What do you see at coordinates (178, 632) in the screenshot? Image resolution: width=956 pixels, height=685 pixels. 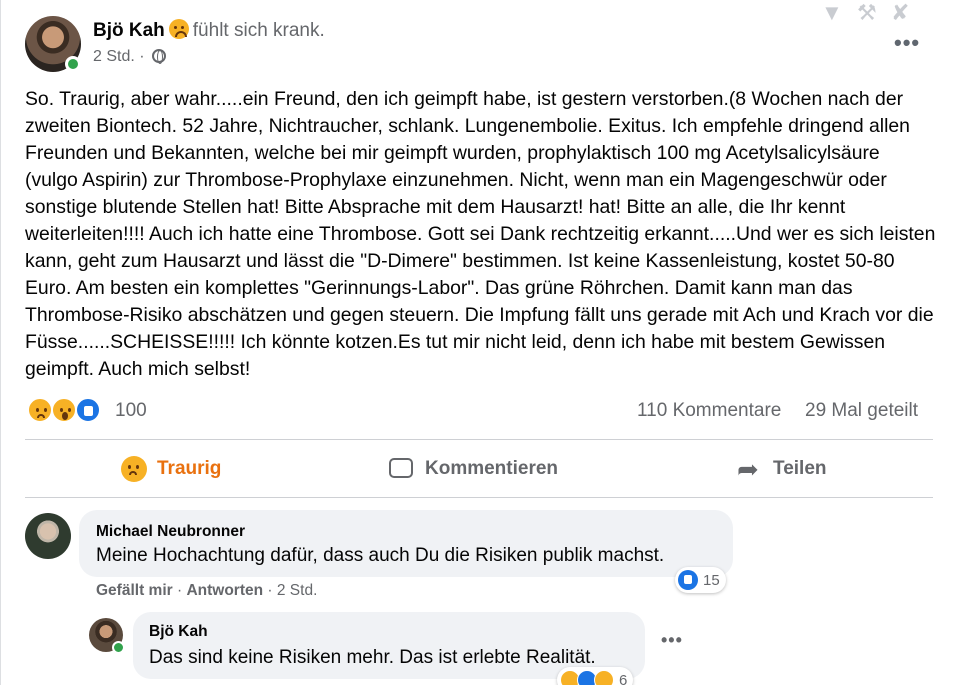 I see `reply-author: Bjö Kah` at bounding box center [178, 632].